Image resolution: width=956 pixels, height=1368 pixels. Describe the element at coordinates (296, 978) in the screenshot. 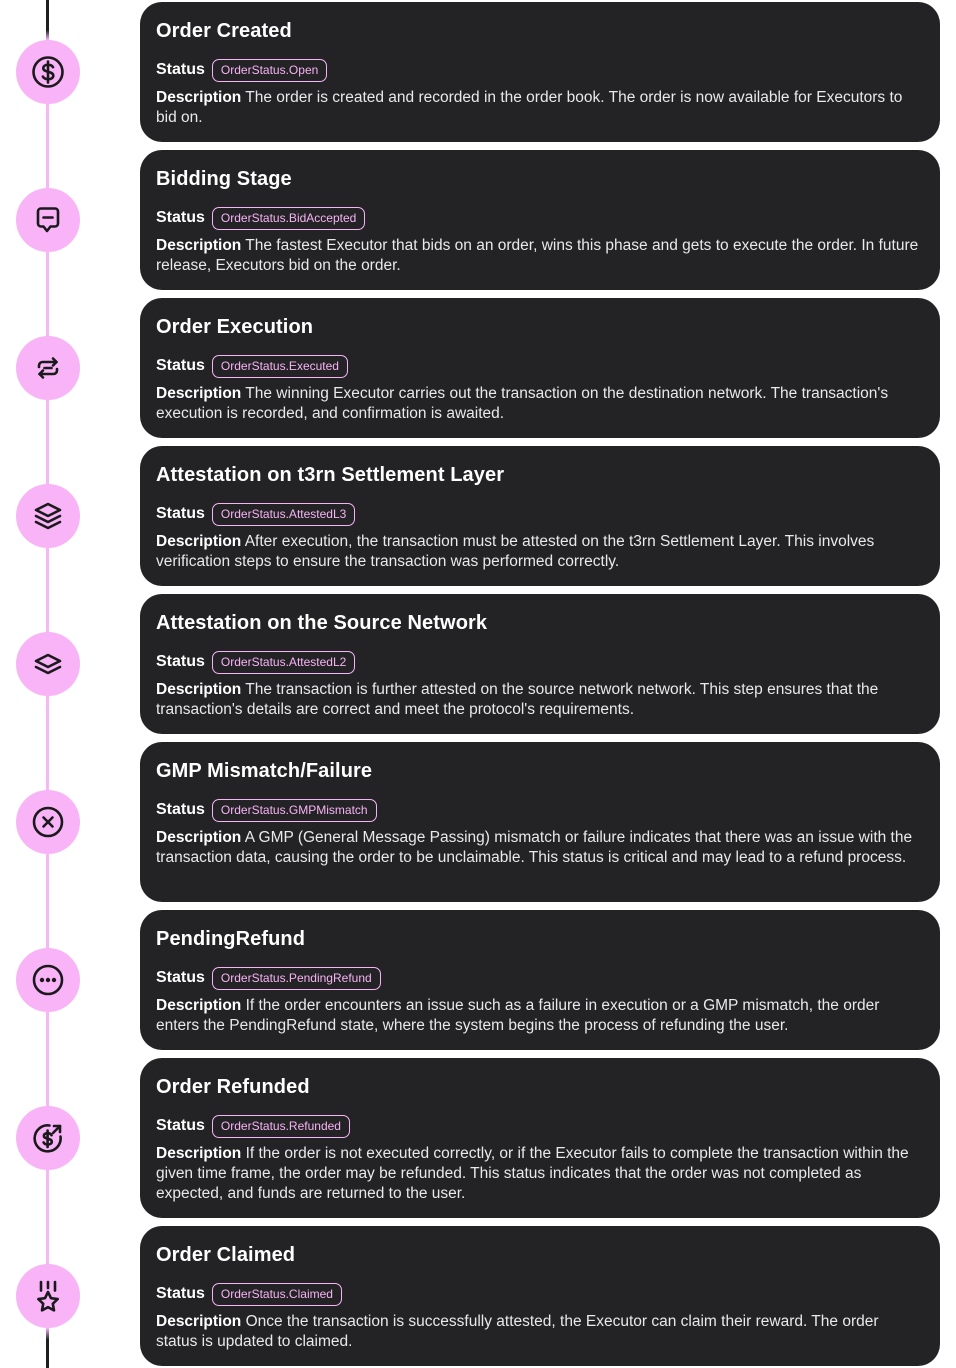

I see `status-badge: OrderStatus.PendingRefund` at that location.